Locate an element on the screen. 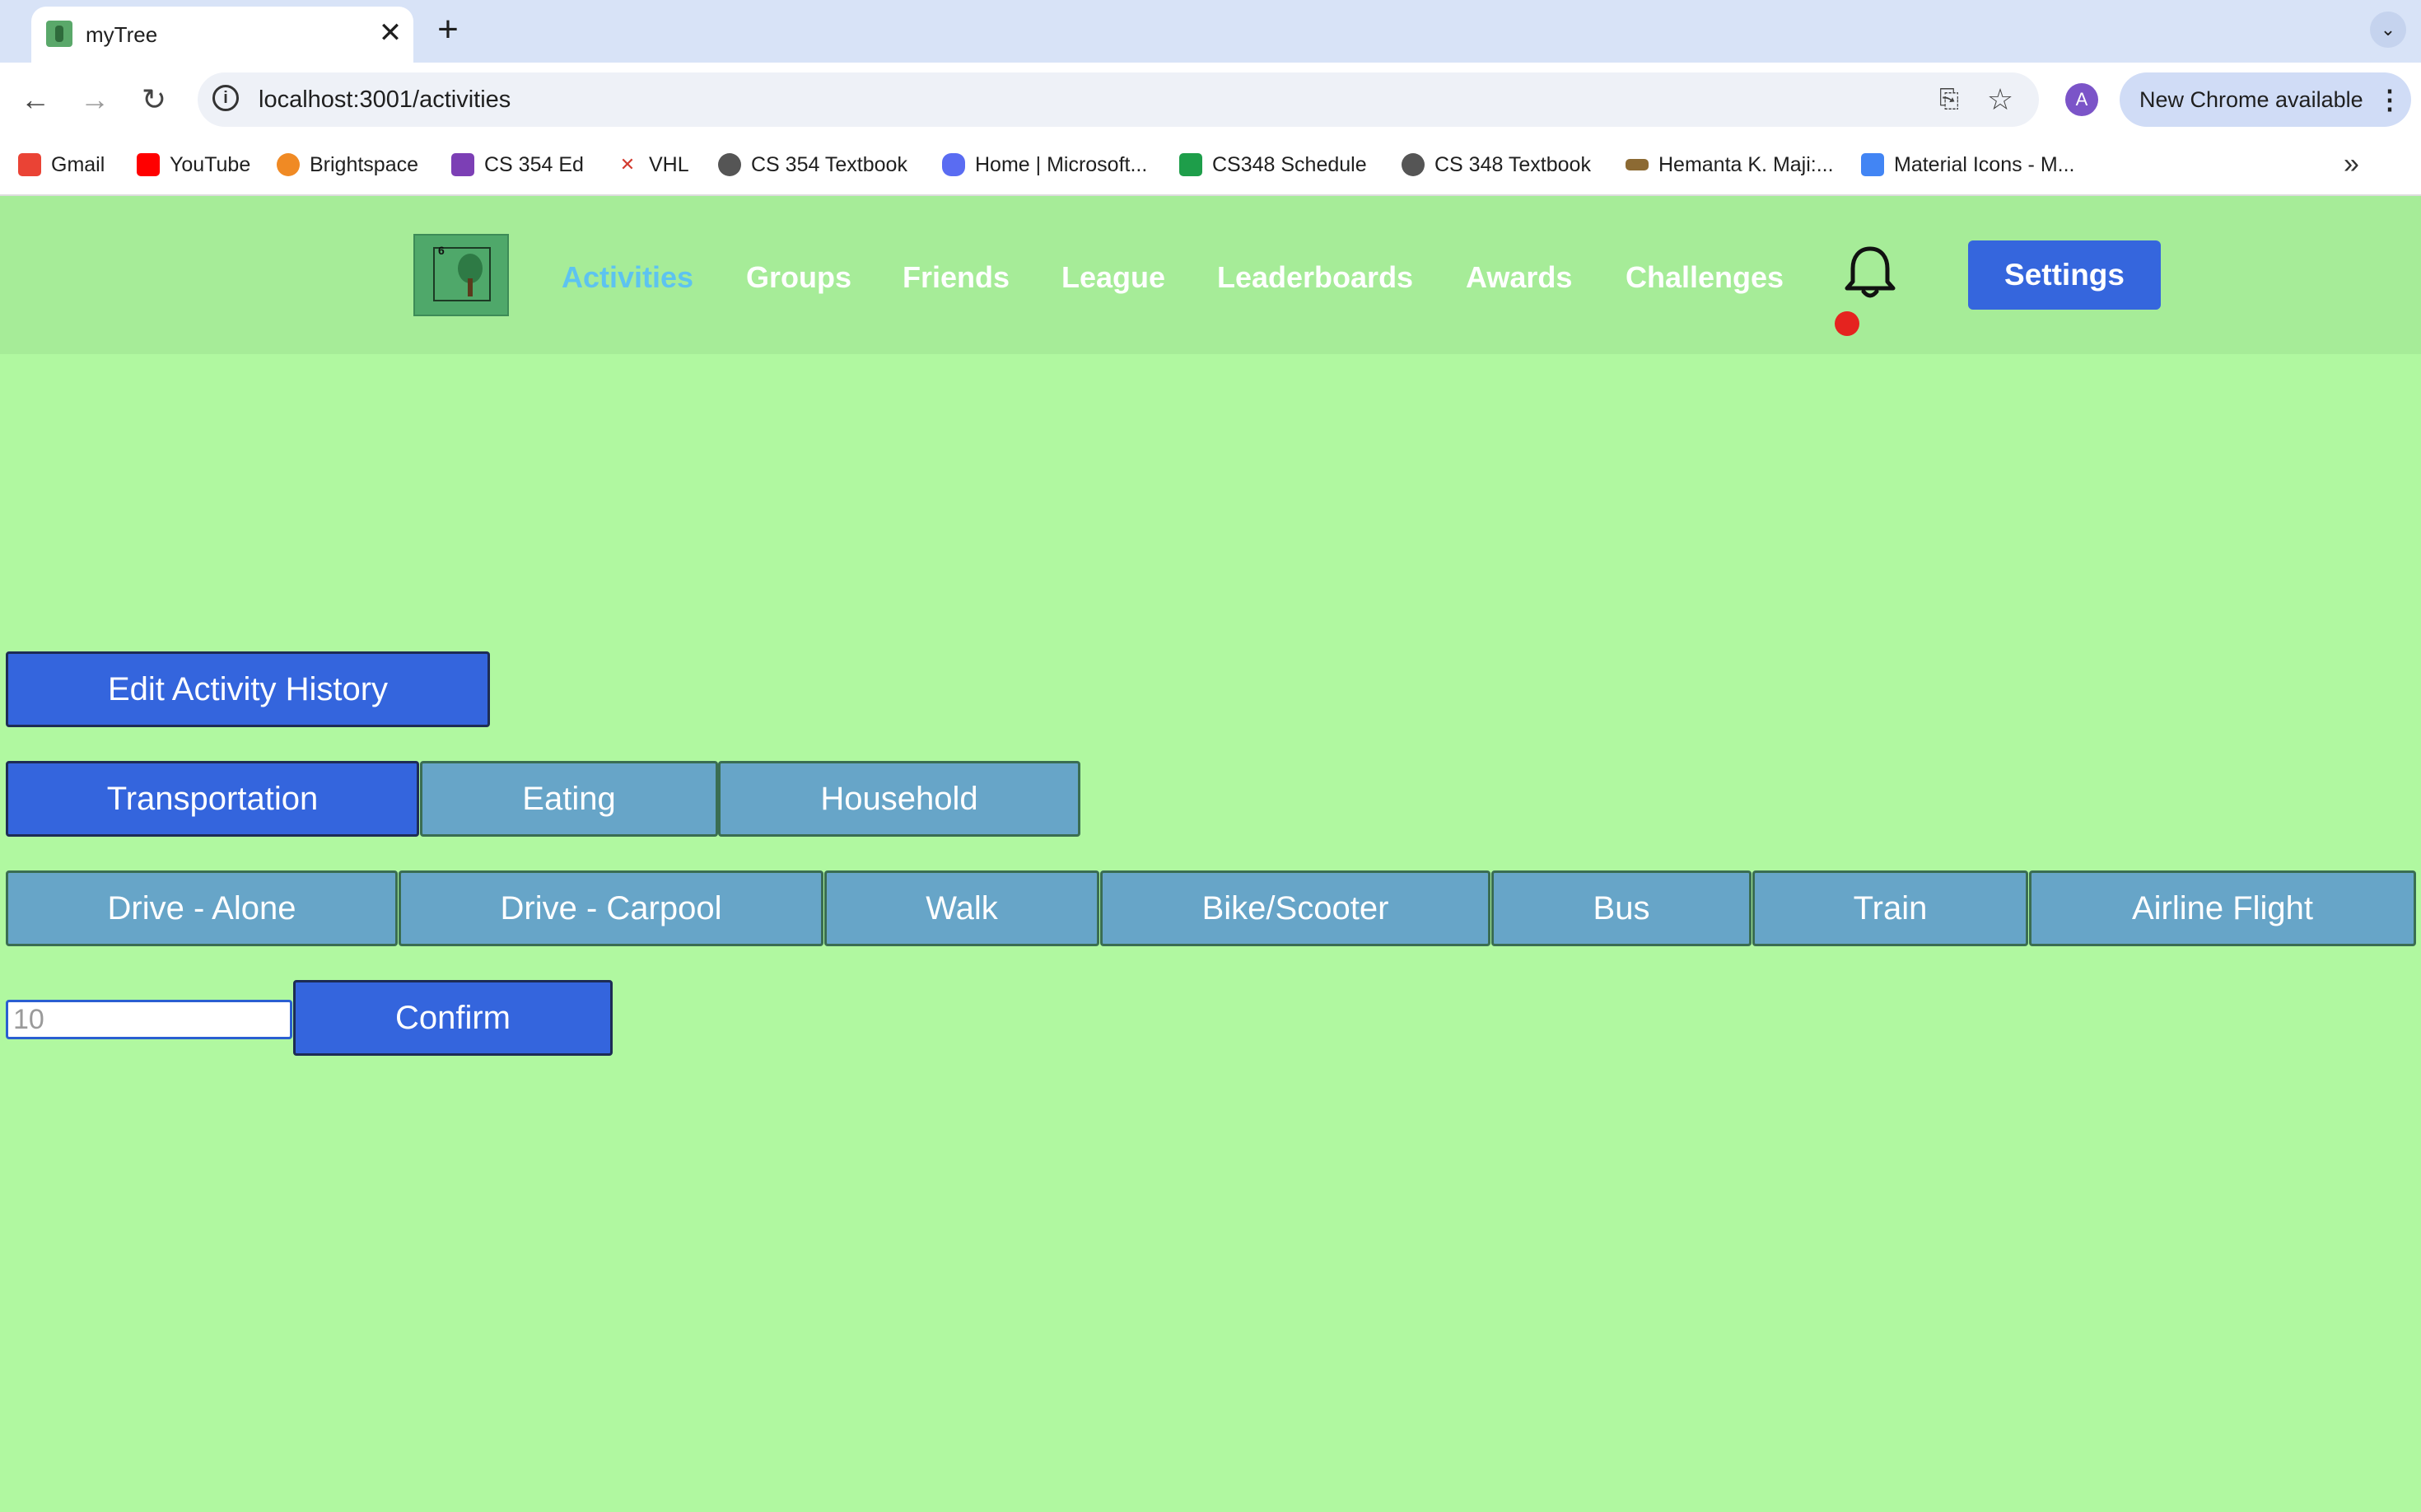  bookmark-label: Gmail is located at coordinates (78, 164).